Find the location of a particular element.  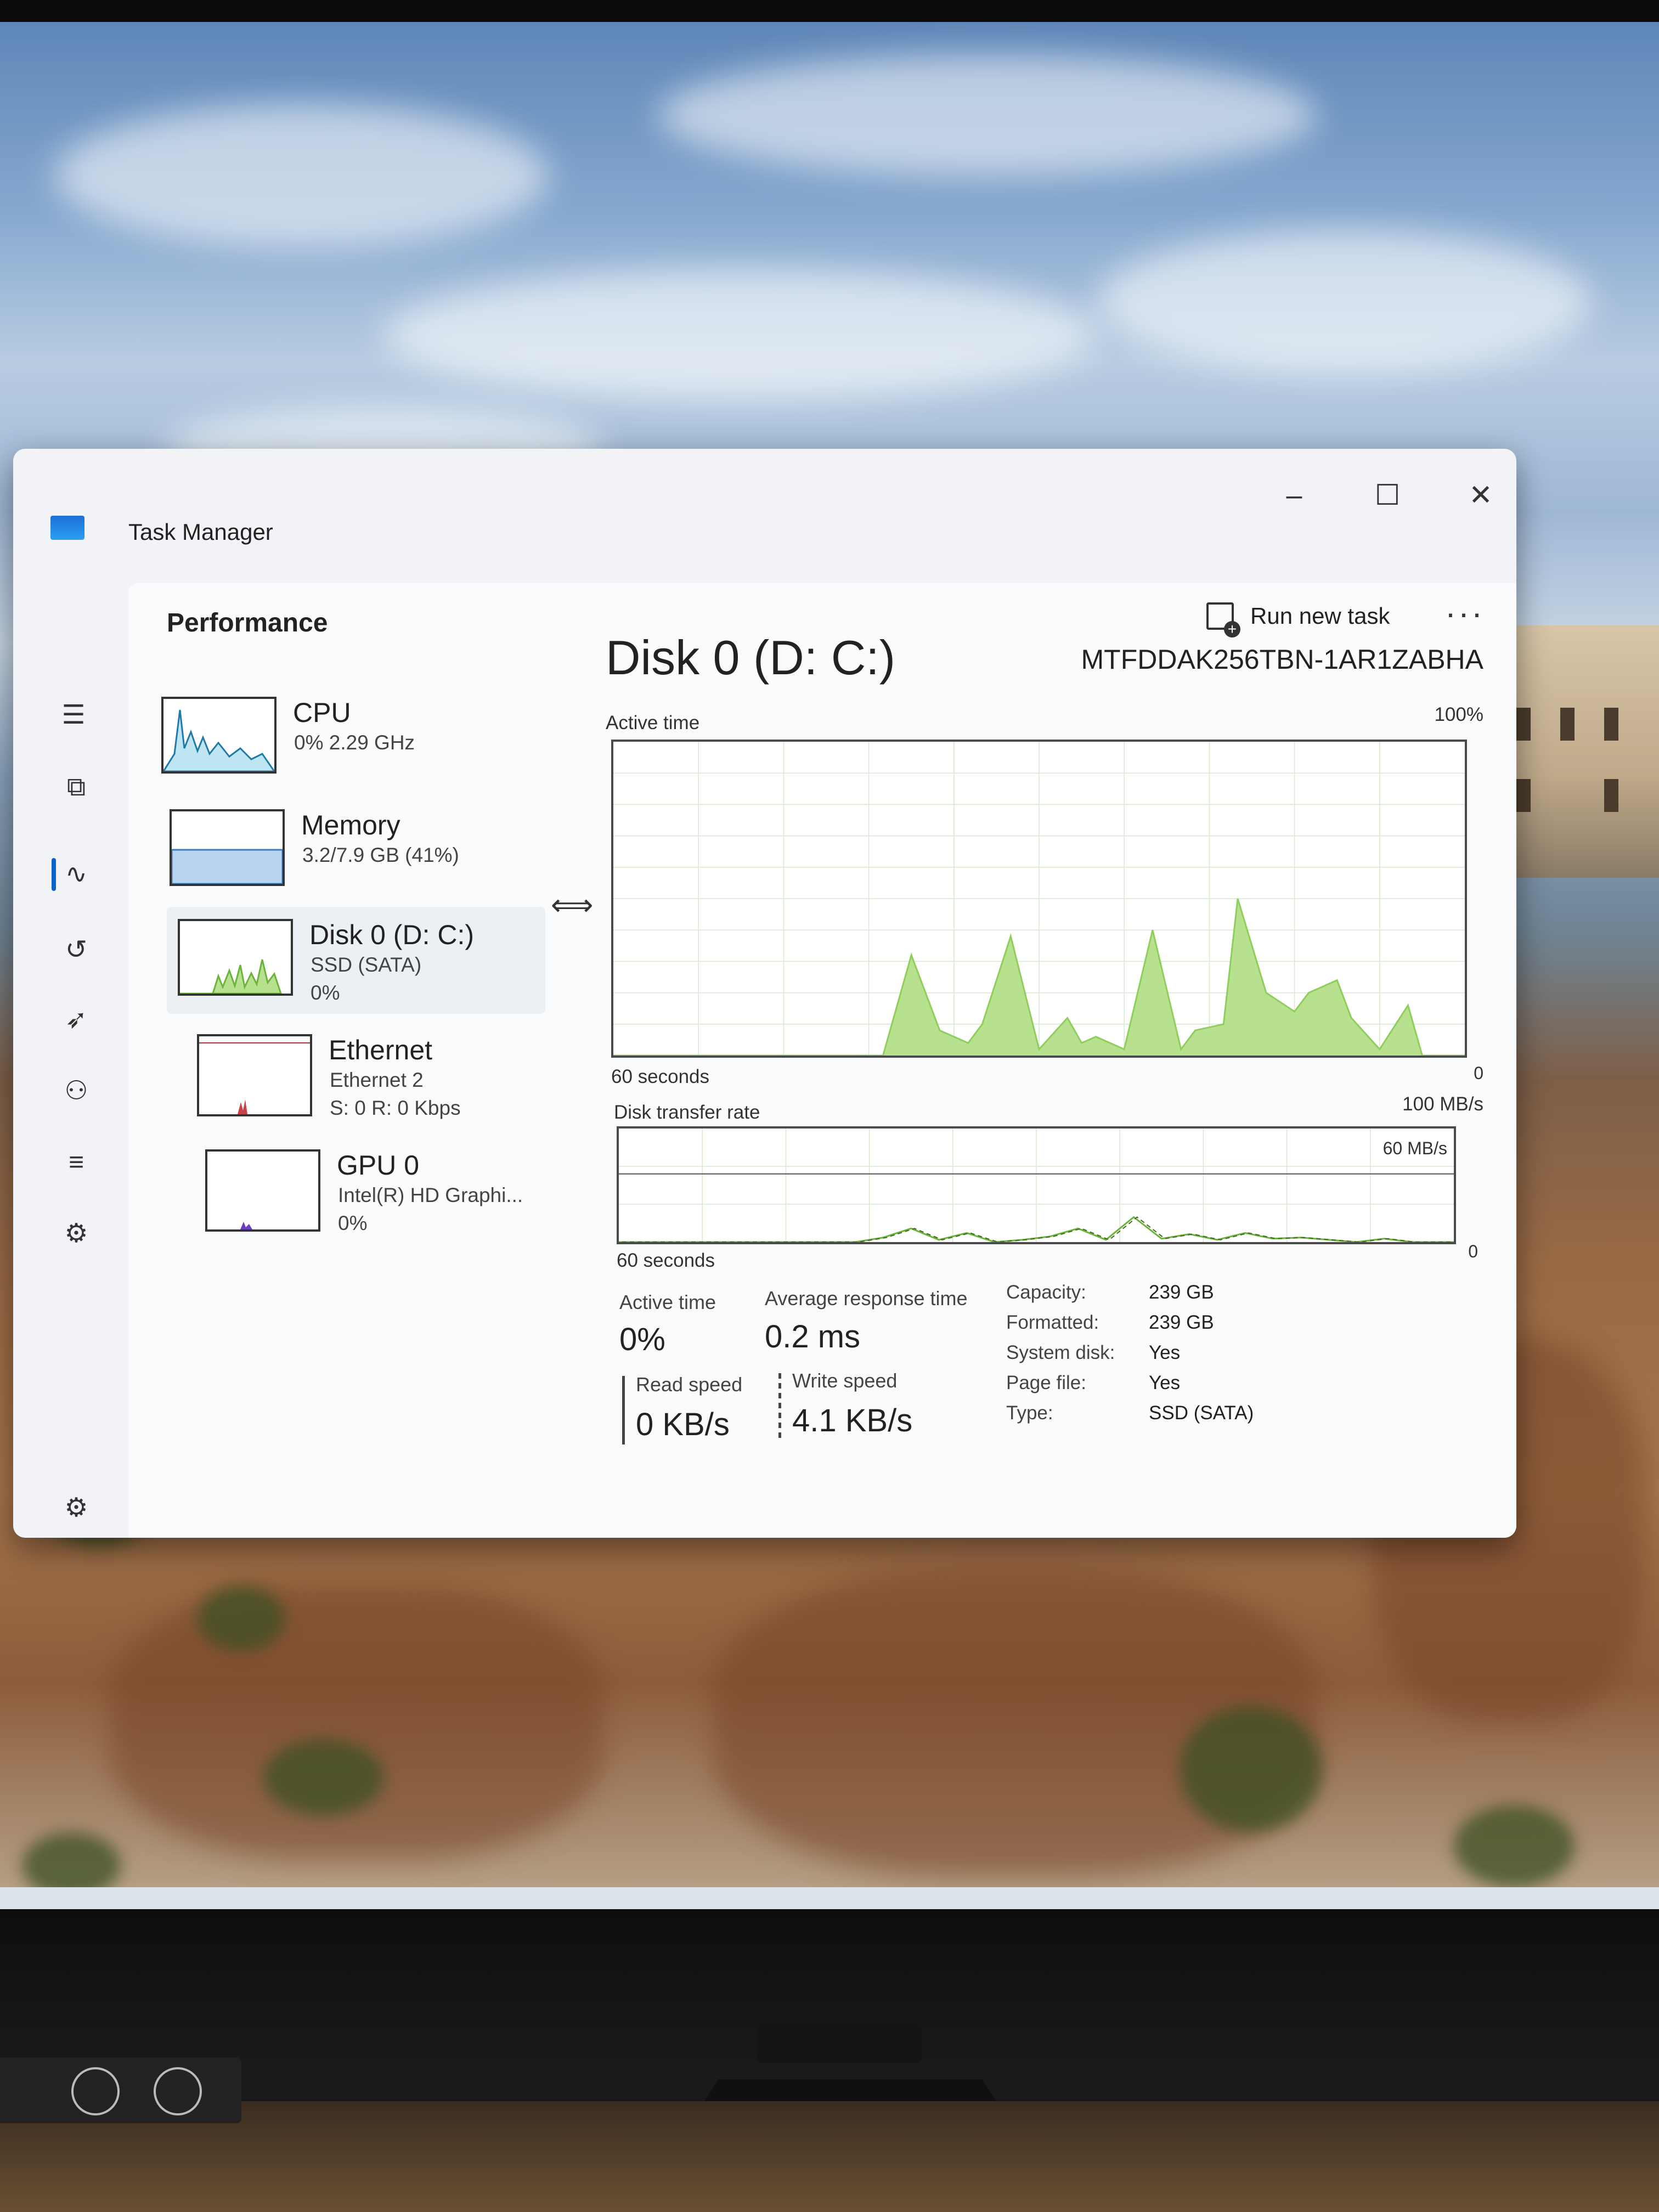

run-new-task-button: Run new task is located at coordinates (1298, 617).